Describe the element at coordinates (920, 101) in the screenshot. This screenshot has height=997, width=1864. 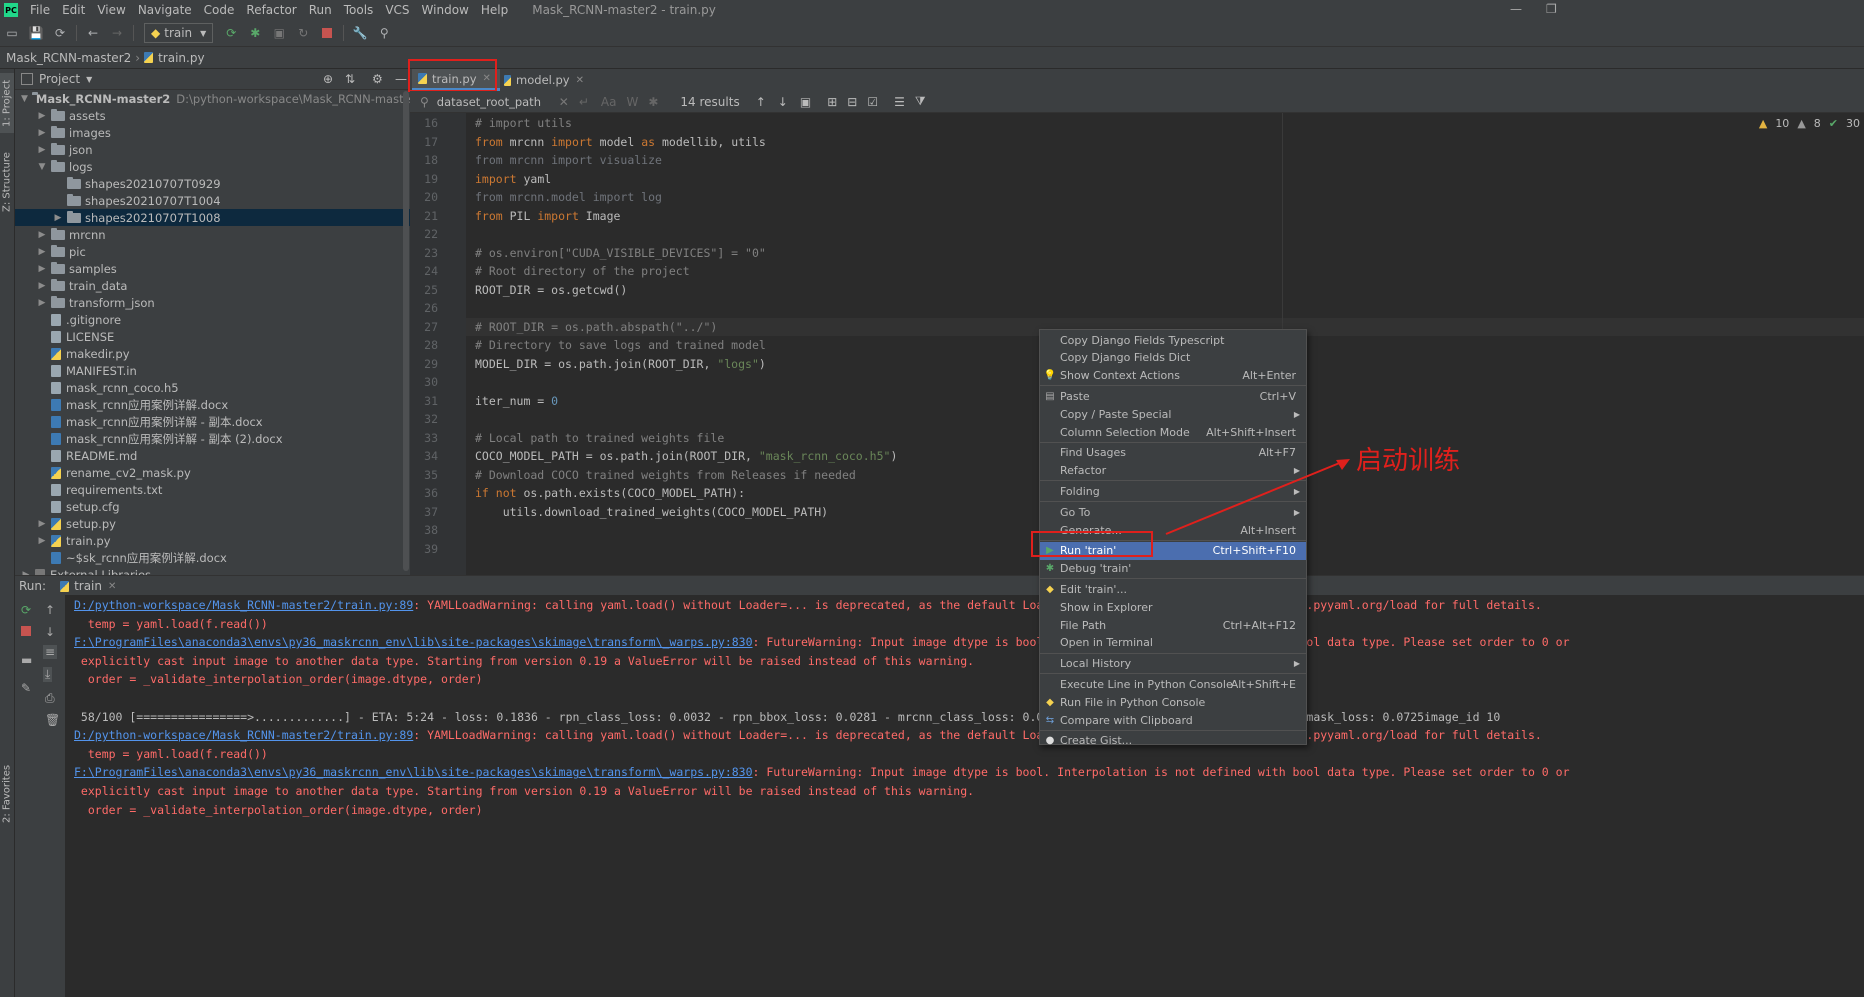
I see `filter-icon: ⧩` at that location.